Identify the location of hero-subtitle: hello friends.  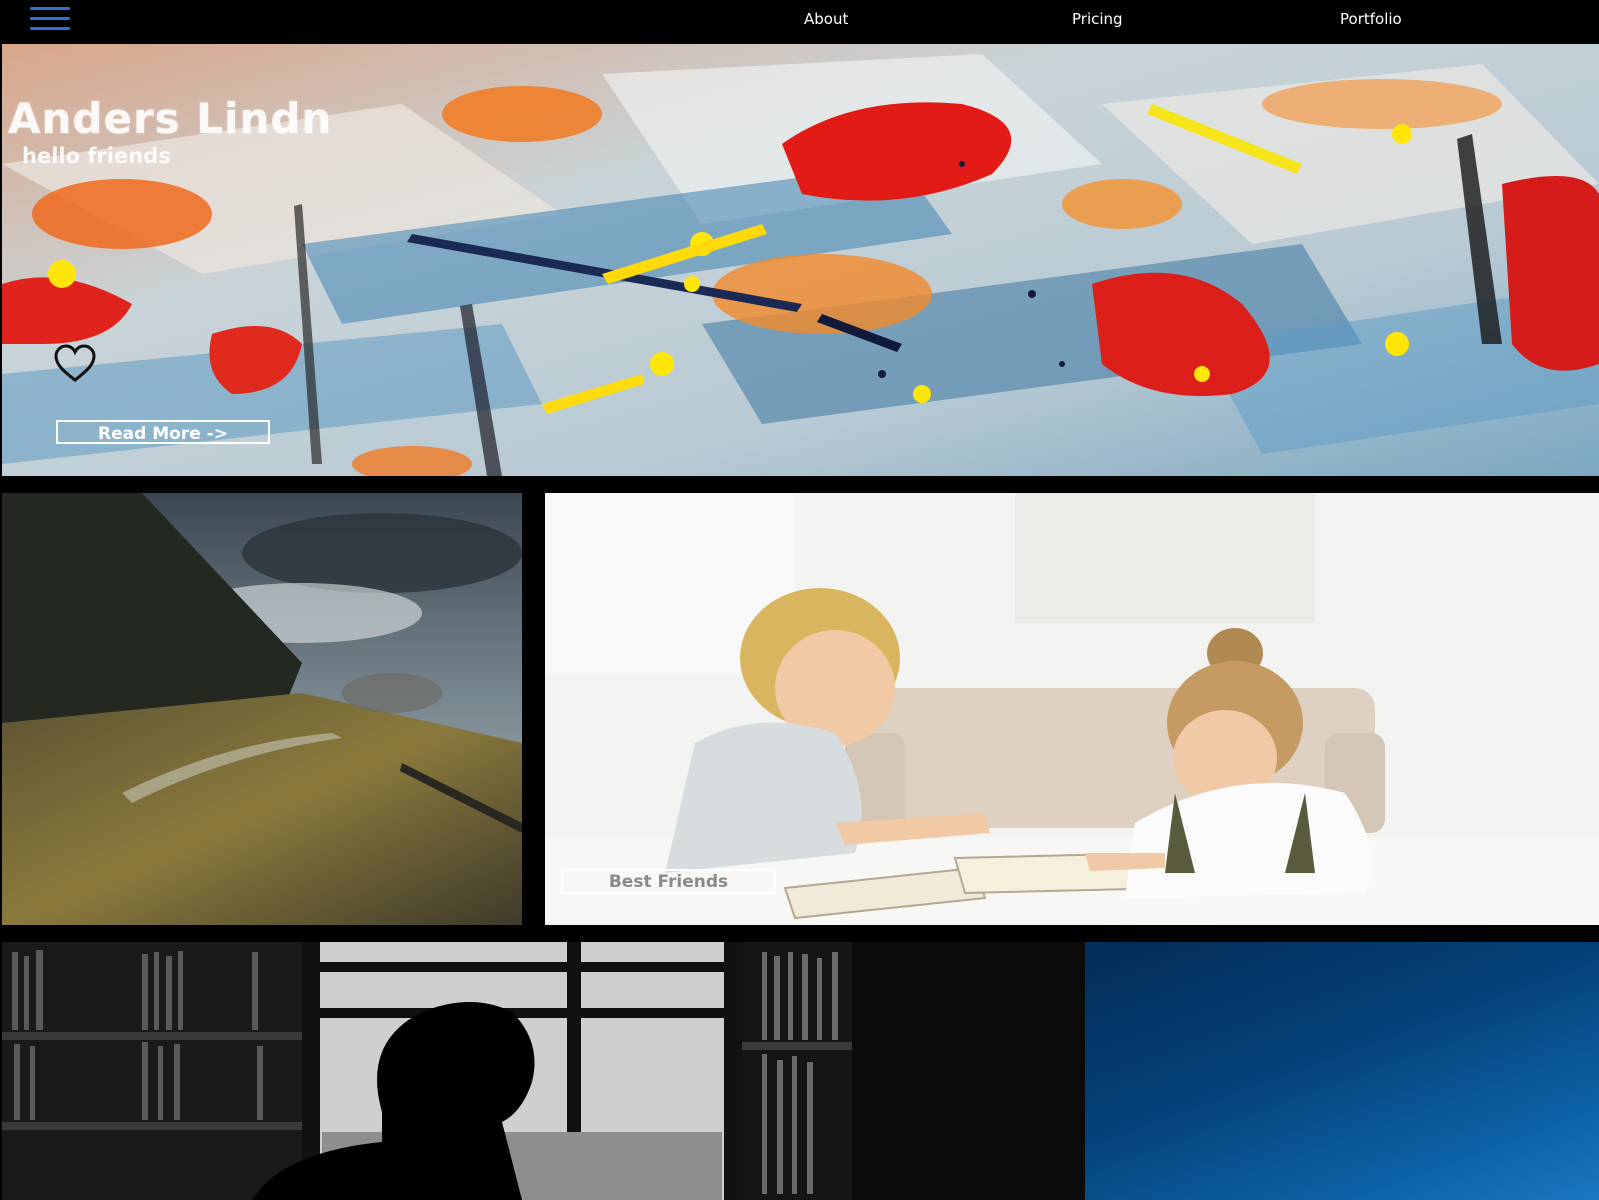
(96, 156).